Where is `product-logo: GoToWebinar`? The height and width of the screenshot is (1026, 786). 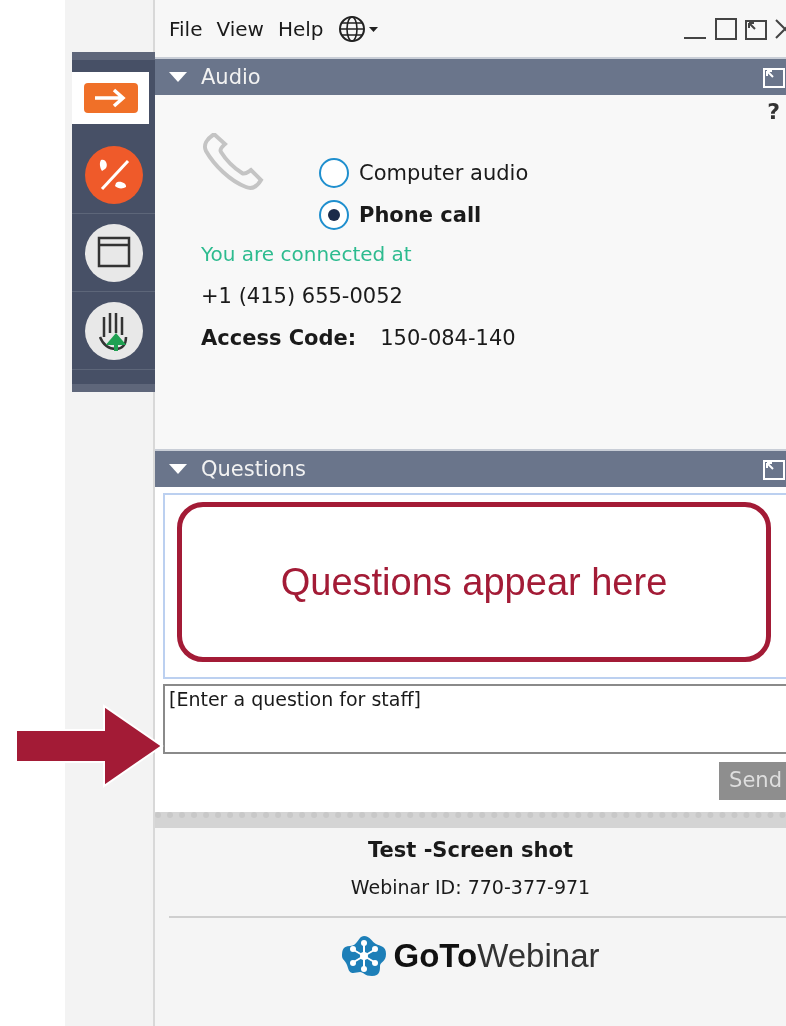 product-logo: GoToWebinar is located at coordinates (496, 956).